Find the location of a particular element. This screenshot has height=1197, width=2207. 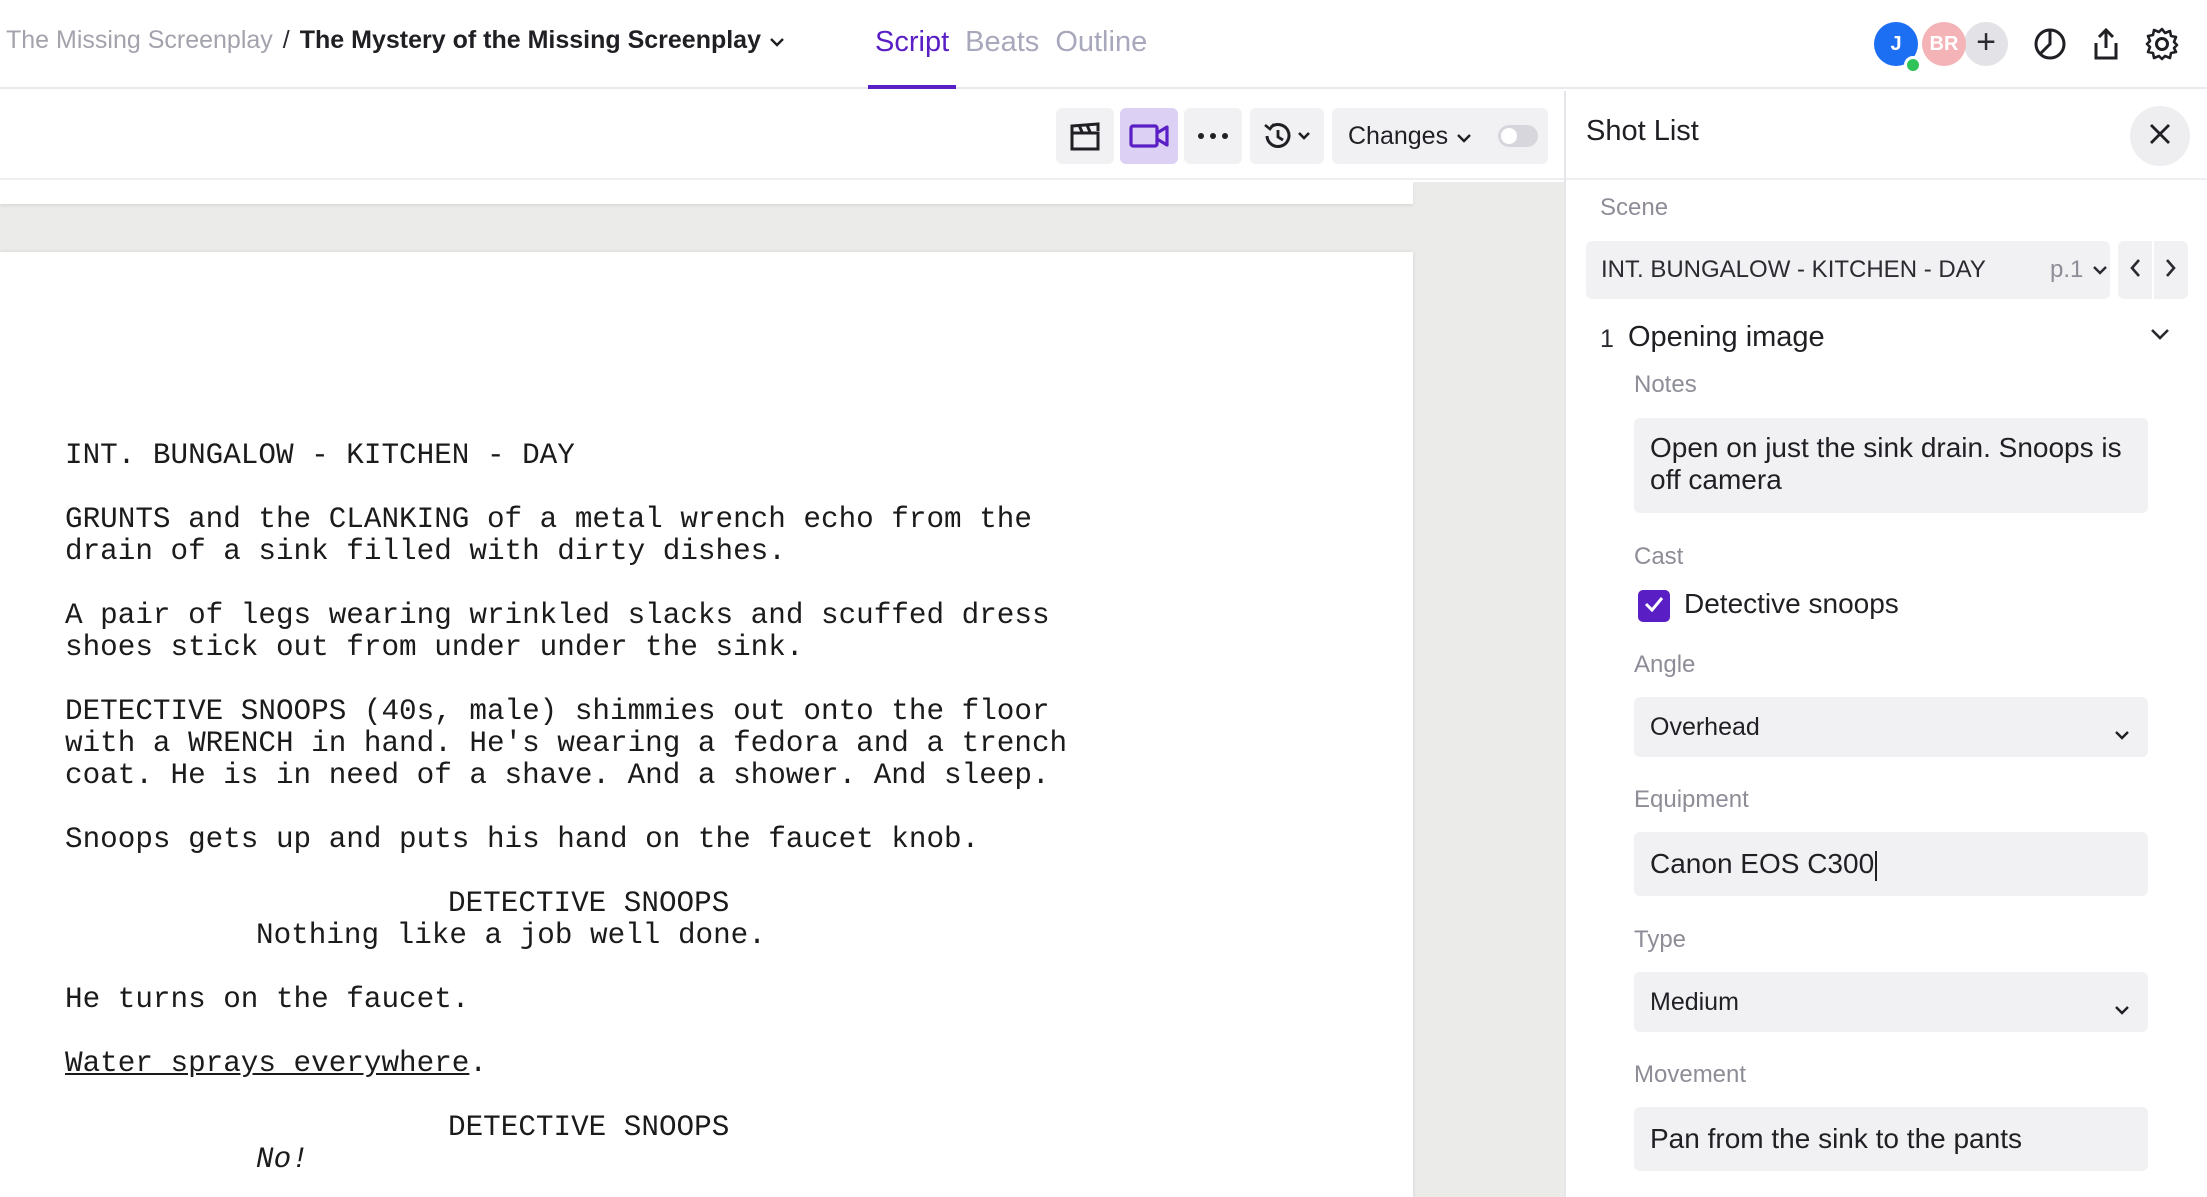

clapperboard-icon is located at coordinates (1085, 136).